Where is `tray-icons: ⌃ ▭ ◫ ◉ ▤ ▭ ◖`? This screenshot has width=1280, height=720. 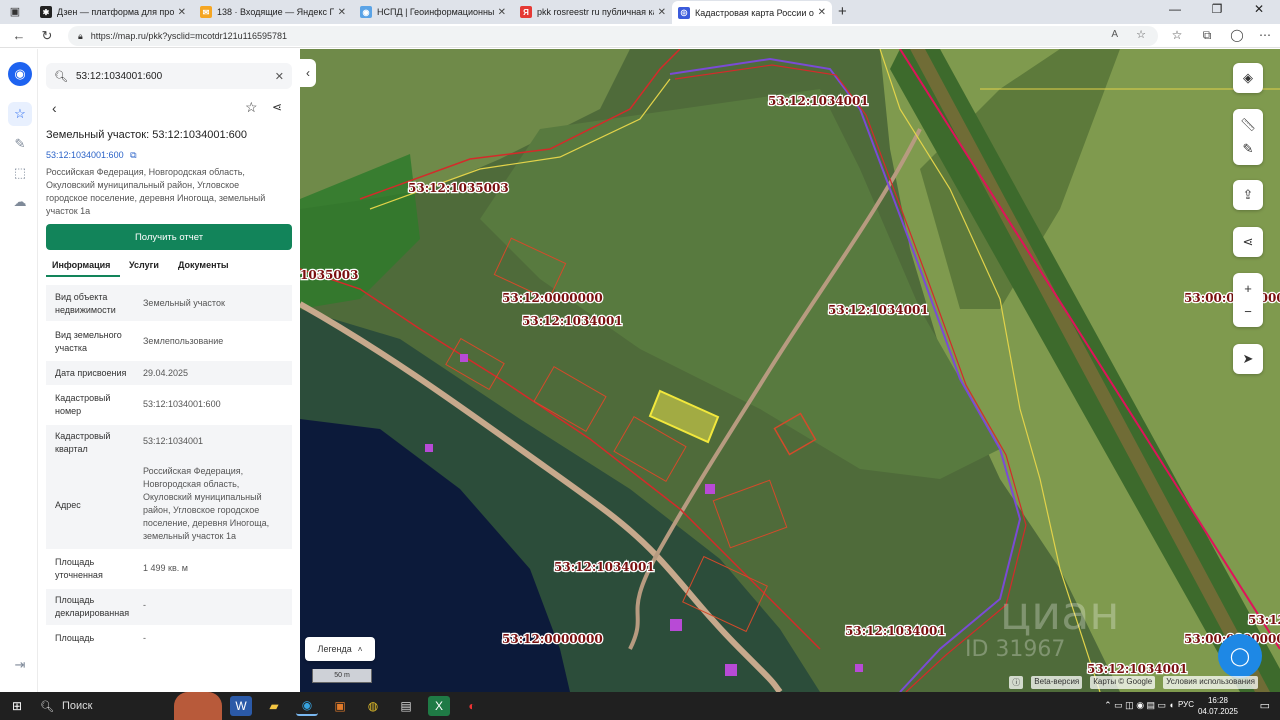 tray-icons: ⌃ ▭ ◫ ◉ ▤ ▭ ◖ is located at coordinates (1139, 705).